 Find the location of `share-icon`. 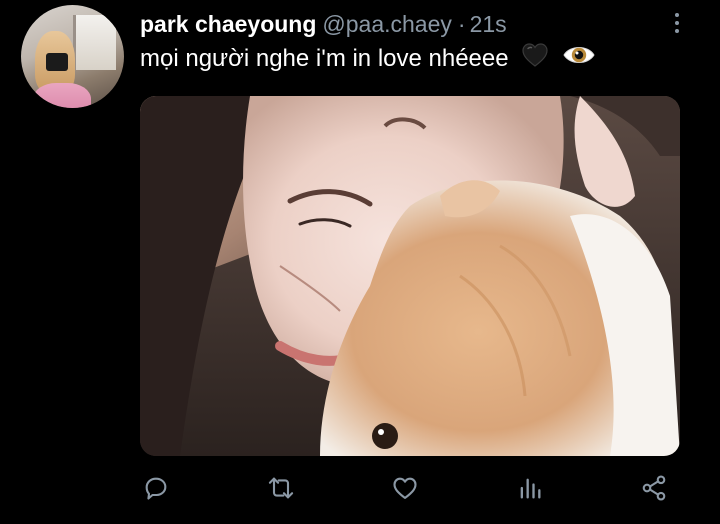

share-icon is located at coordinates (654, 488).